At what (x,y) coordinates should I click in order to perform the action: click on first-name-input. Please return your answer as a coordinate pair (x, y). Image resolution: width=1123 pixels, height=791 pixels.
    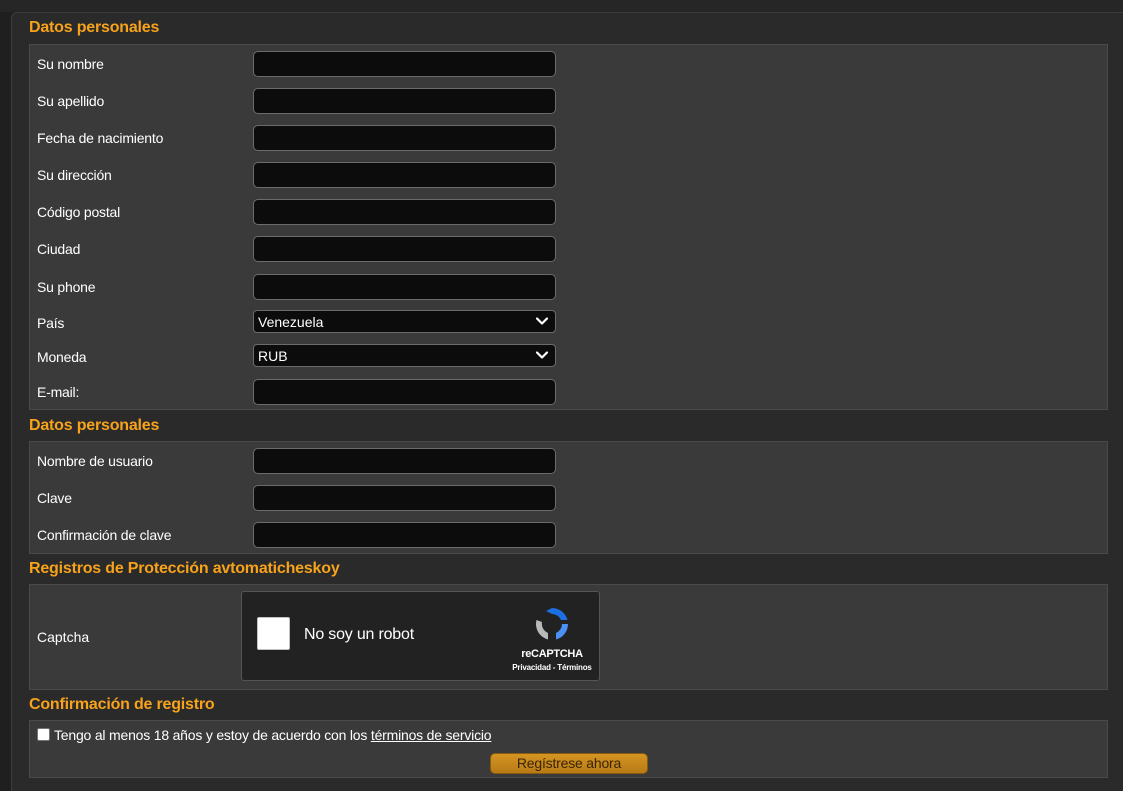
    Looking at the image, I should click on (404, 64).